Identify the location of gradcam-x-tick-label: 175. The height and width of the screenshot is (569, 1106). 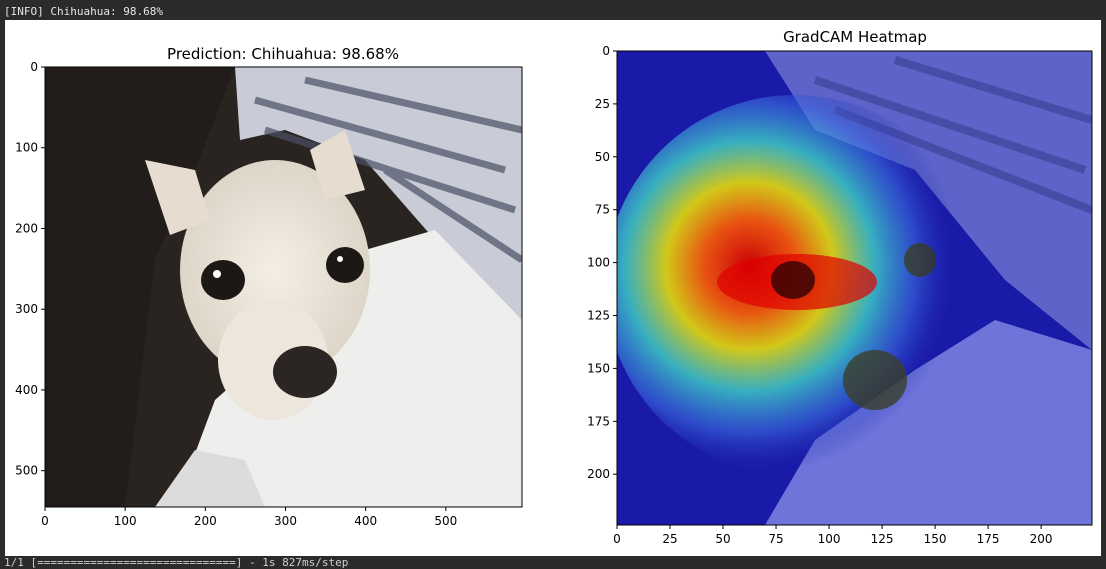
(988, 539).